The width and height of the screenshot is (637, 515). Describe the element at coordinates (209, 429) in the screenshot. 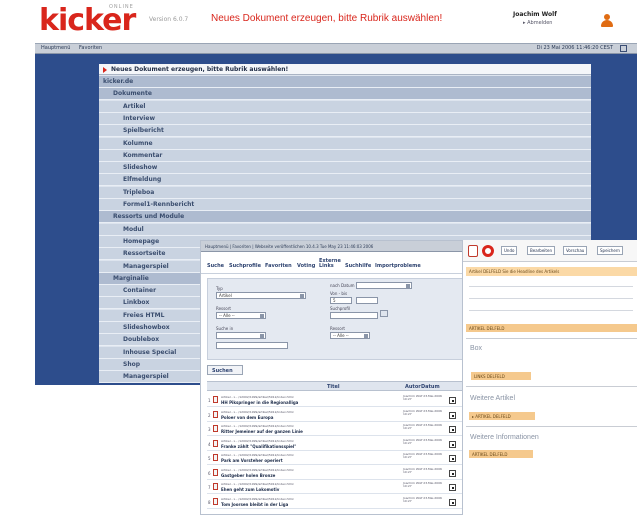

I see `row-number: 3` at that location.